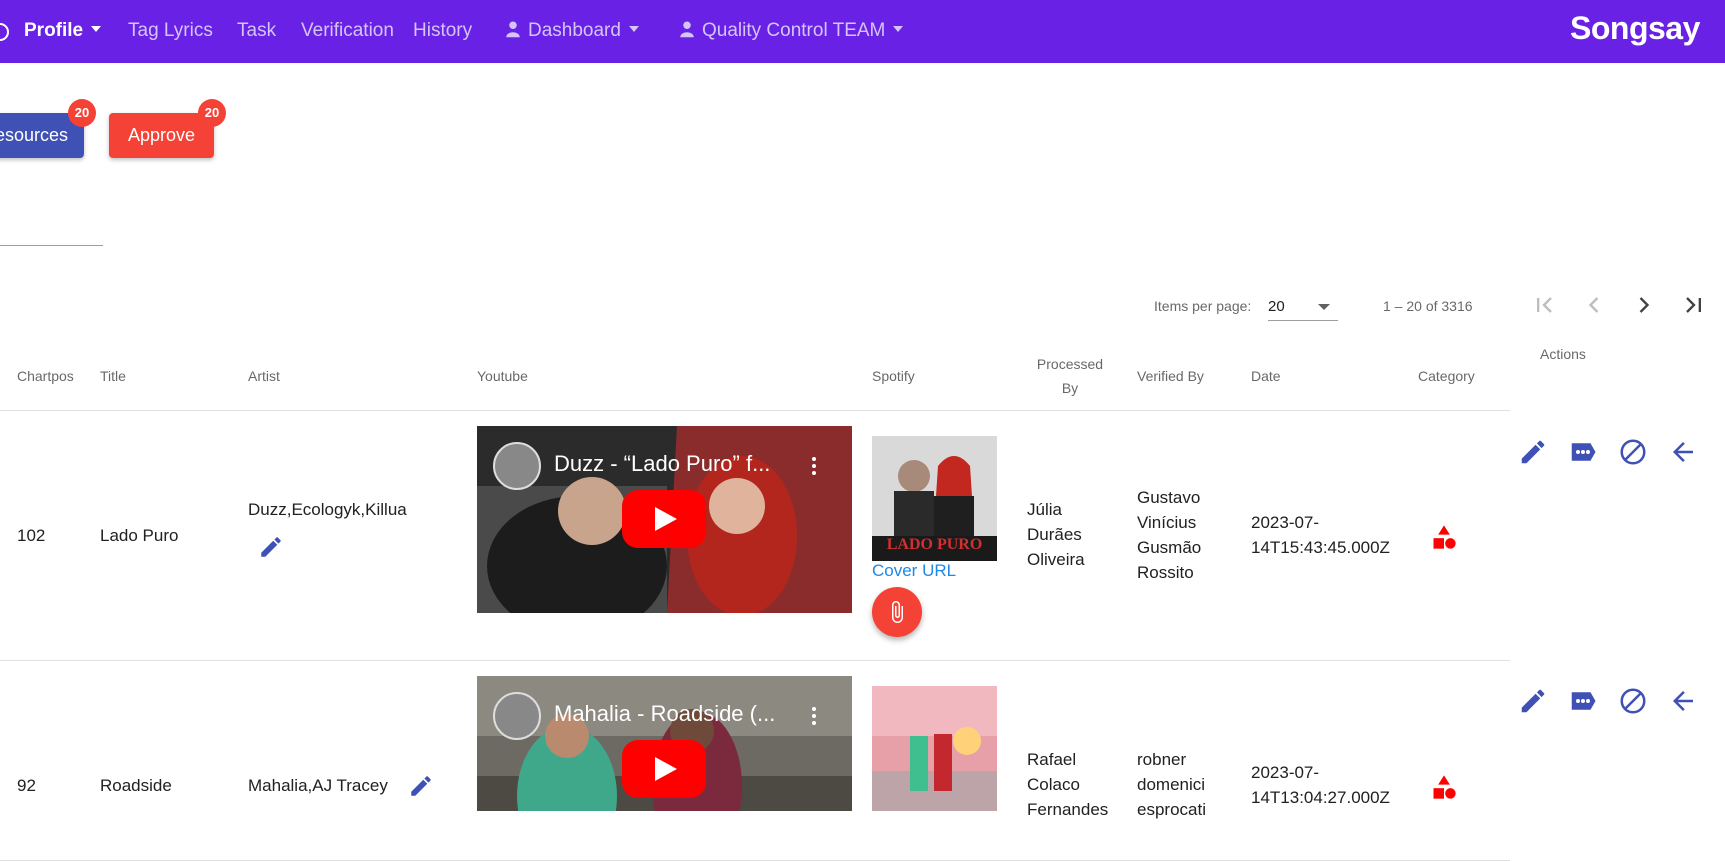 The height and width of the screenshot is (861, 1725). I want to click on cell-artist: Mahalia,AJ Tracey, so click(318, 785).